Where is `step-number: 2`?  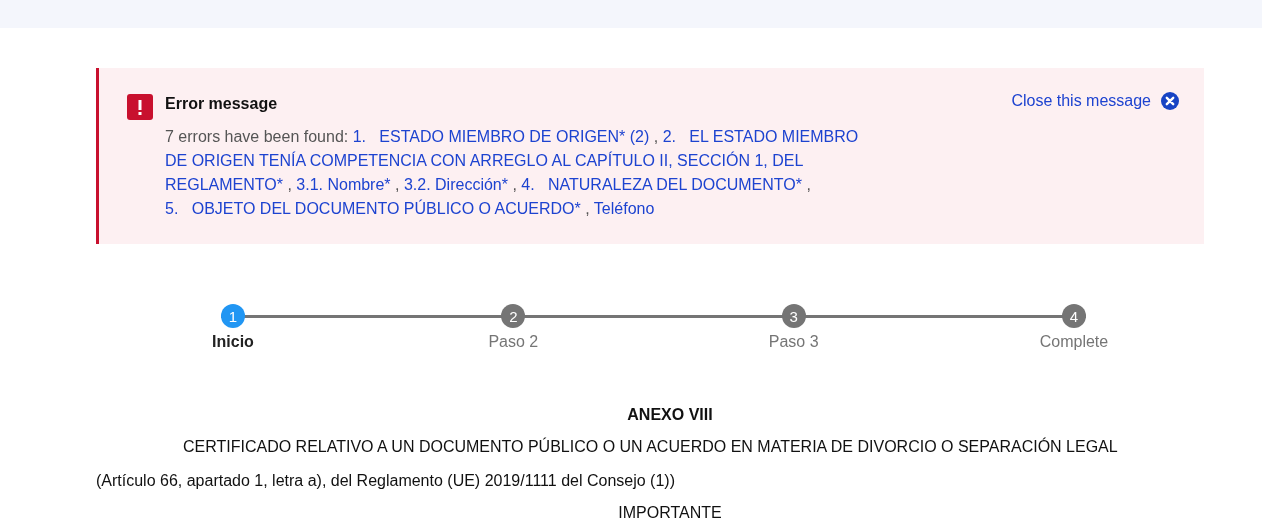
step-number: 2 is located at coordinates (513, 316).